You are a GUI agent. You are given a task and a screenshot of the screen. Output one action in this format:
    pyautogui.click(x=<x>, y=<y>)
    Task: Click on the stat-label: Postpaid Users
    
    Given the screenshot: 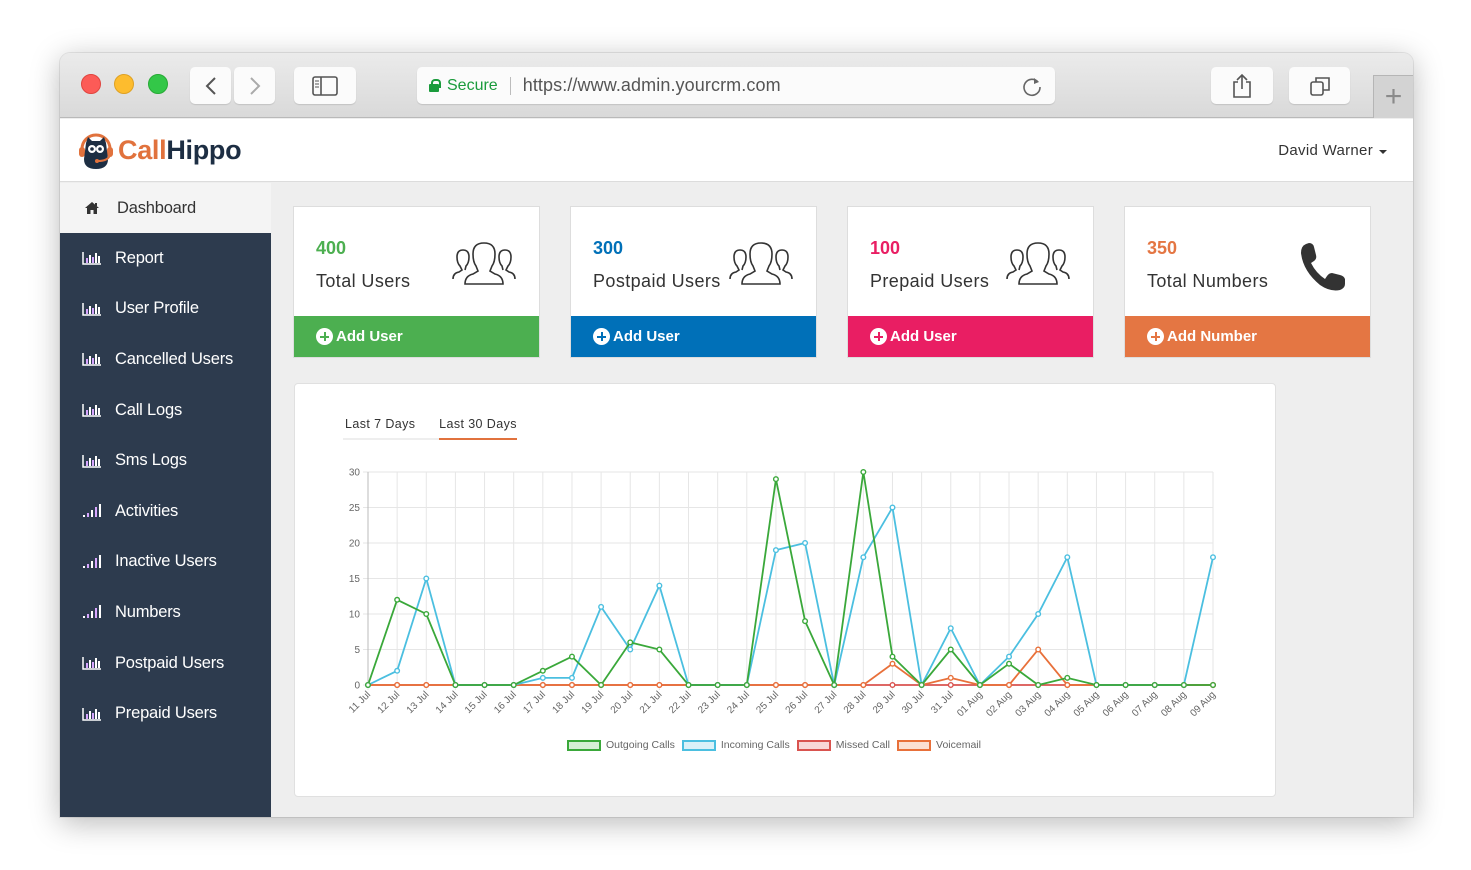 What is the action you would take?
    pyautogui.click(x=657, y=281)
    